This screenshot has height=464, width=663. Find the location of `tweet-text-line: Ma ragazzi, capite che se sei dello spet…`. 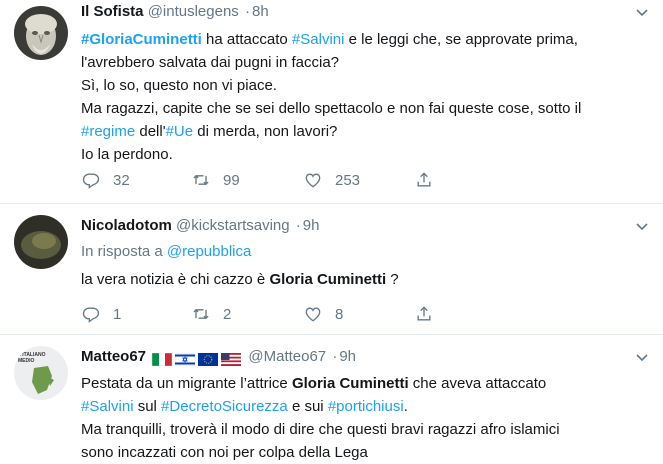

tweet-text-line: Ma ragazzi, capite che se sei dello spet… is located at coordinates (365, 108).